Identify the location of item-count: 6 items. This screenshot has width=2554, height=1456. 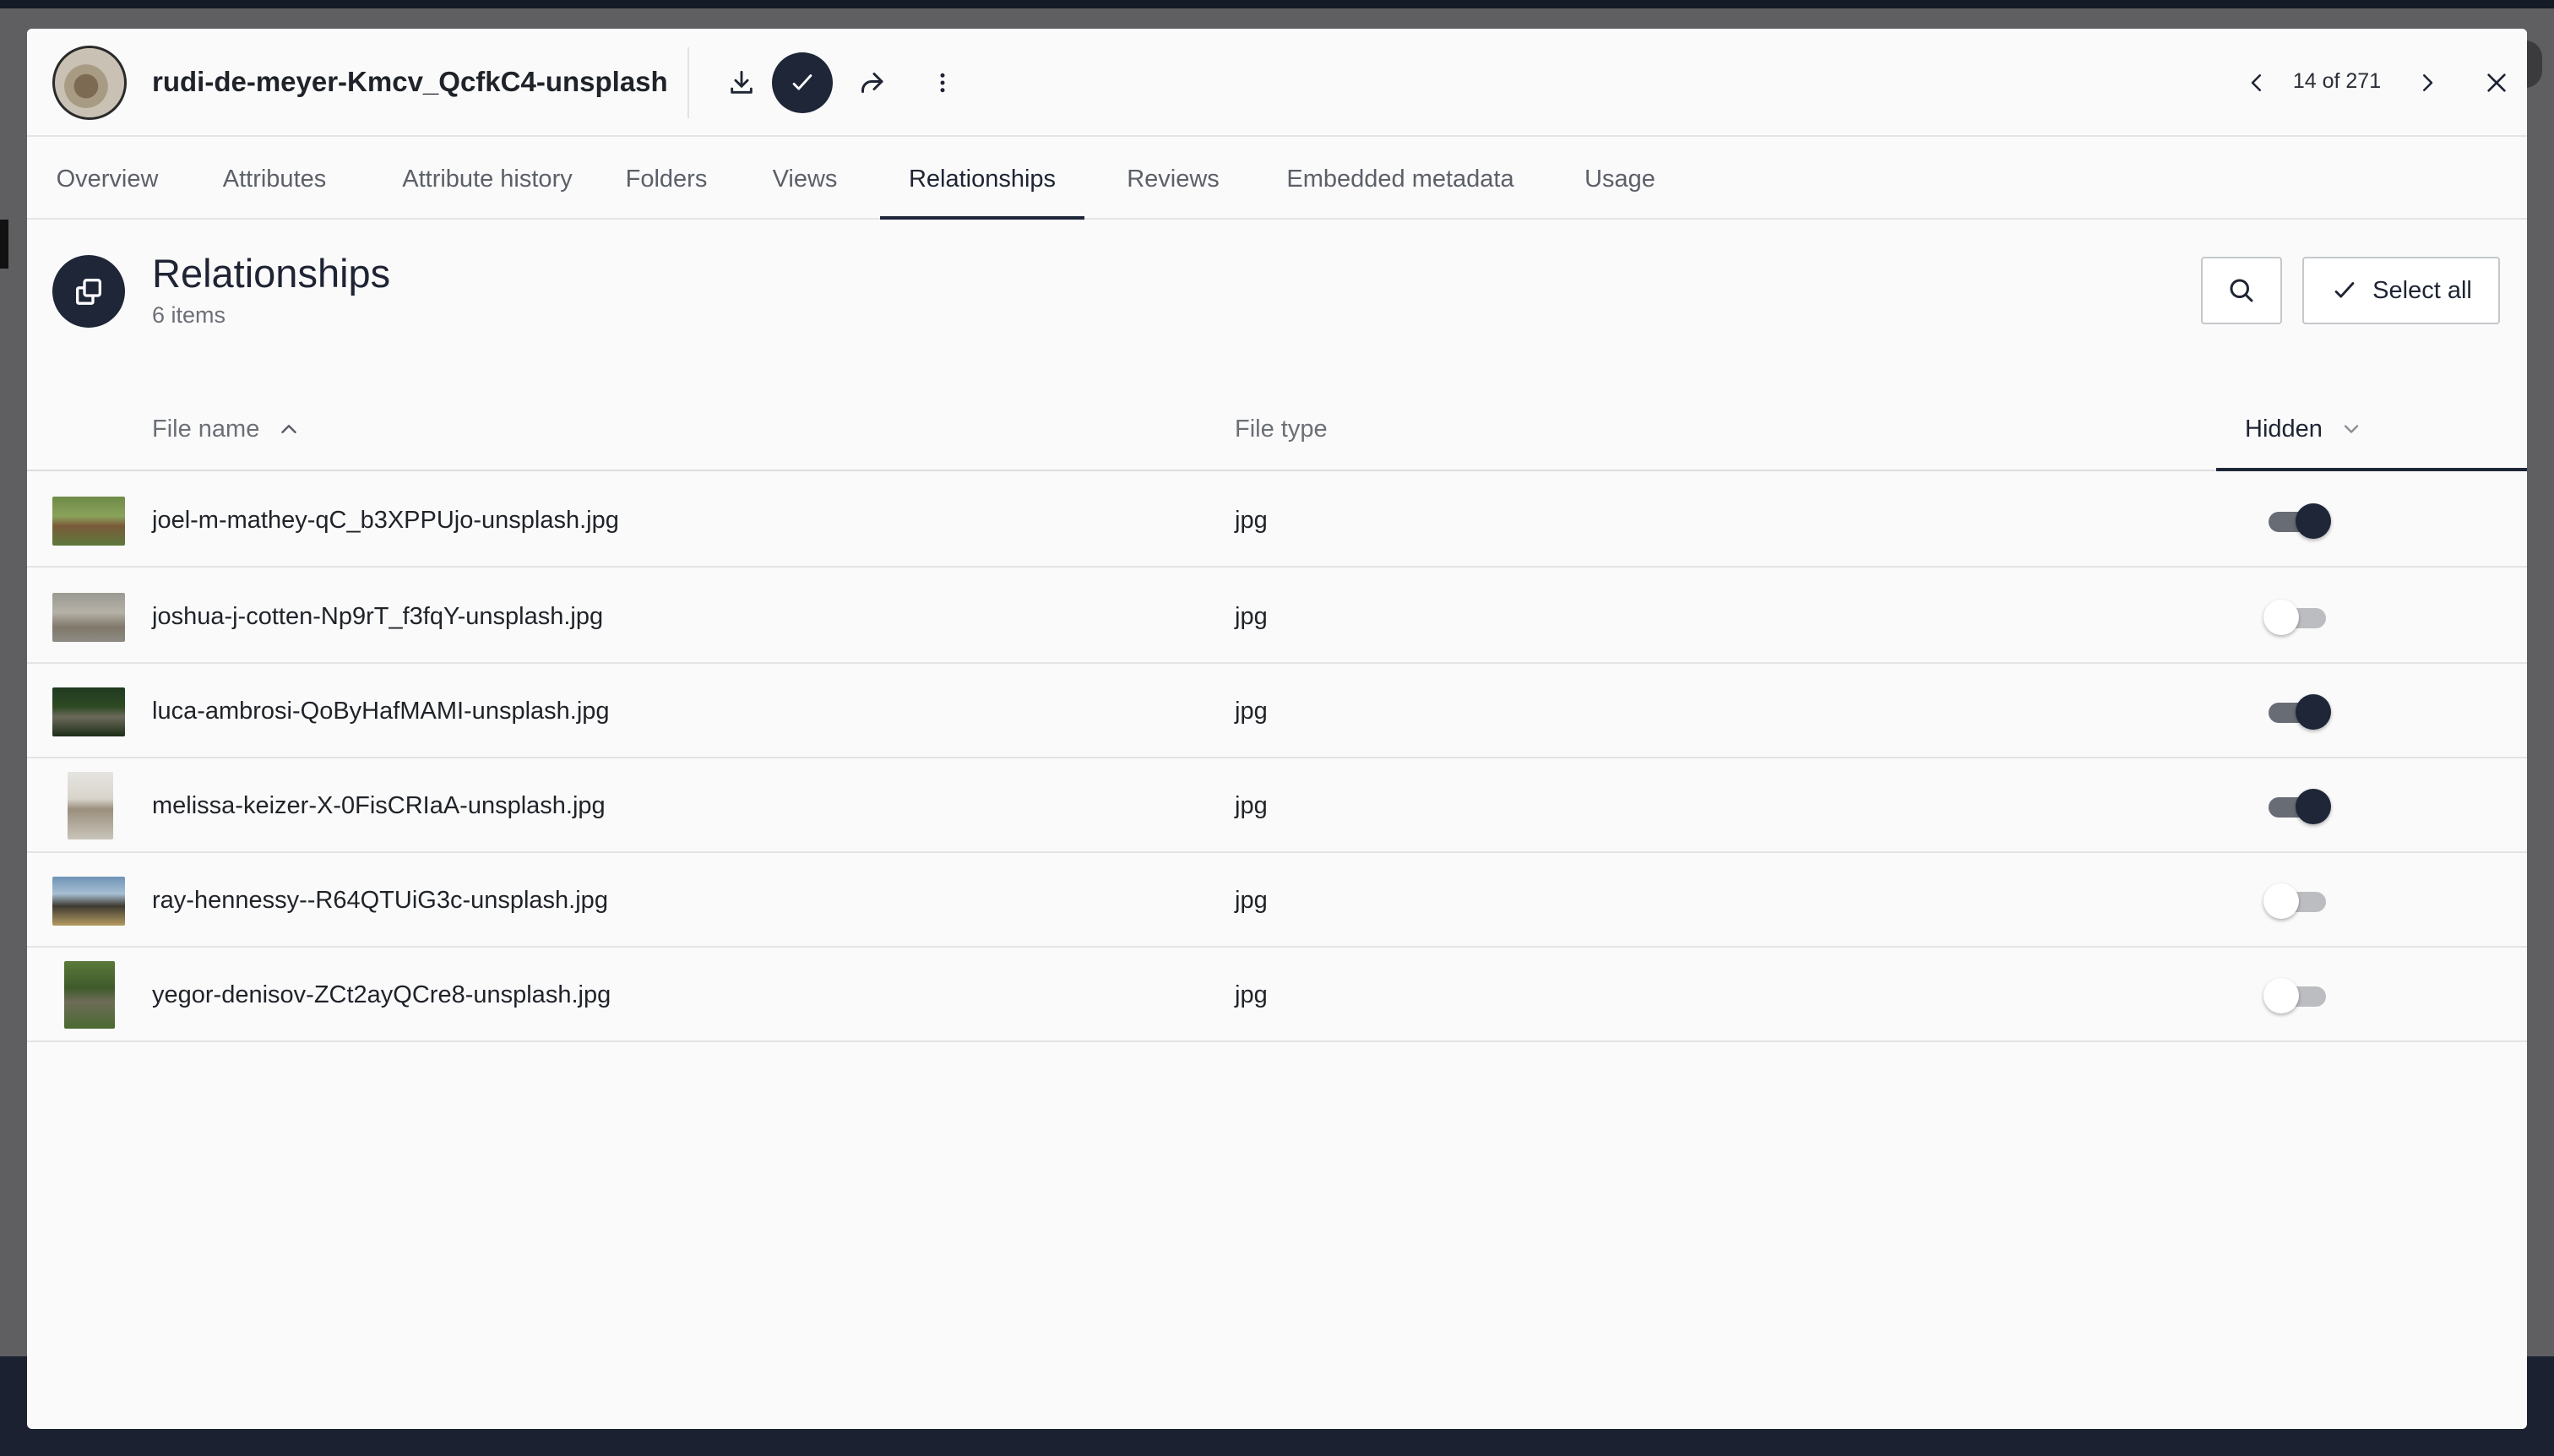
(189, 315).